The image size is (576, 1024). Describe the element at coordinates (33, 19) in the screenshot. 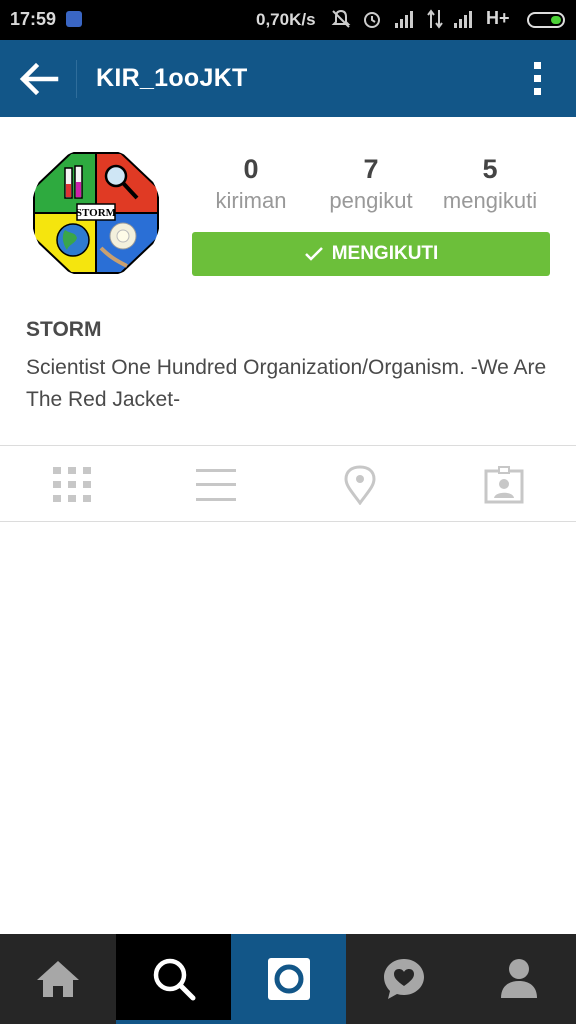

I see `status-time: 17:59` at that location.